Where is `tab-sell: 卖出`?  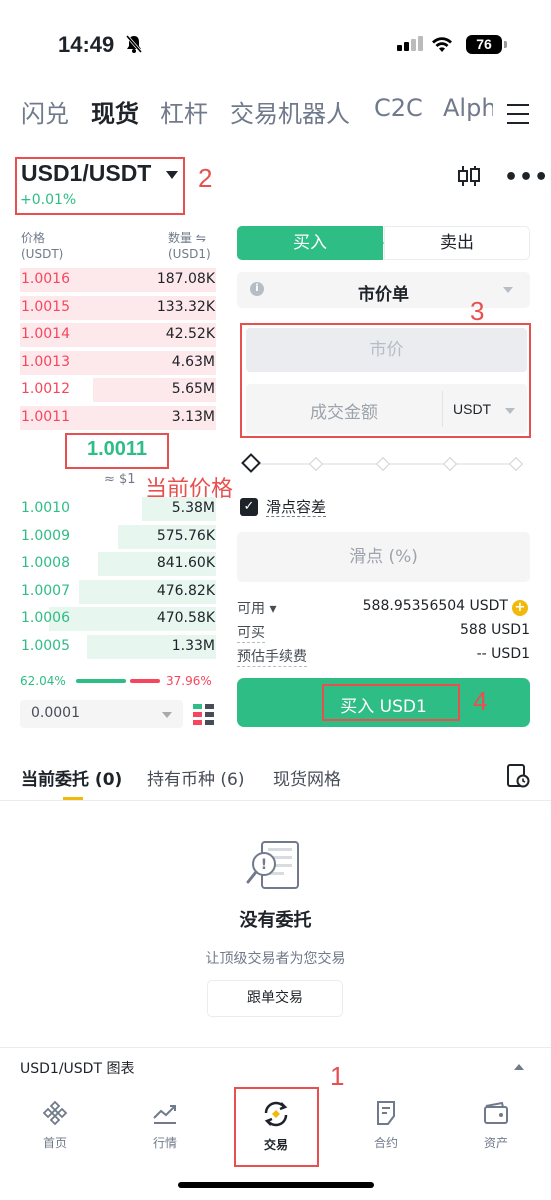
tab-sell: 卖出 is located at coordinates (457, 243).